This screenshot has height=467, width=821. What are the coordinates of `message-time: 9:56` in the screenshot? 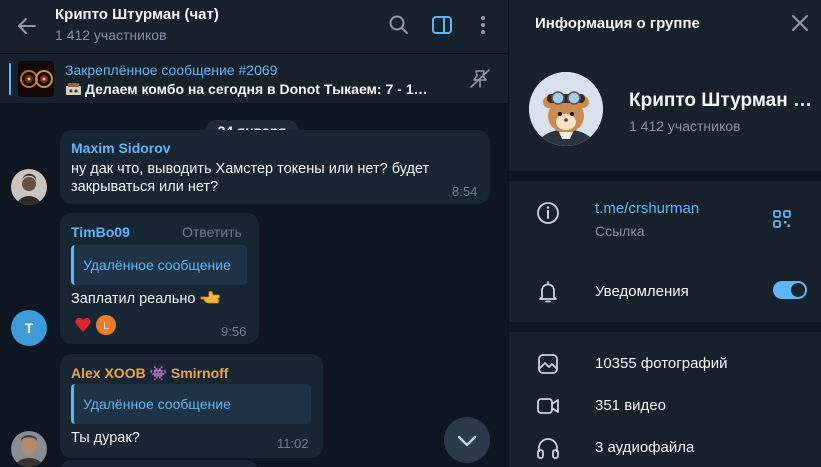 It's located at (234, 331).